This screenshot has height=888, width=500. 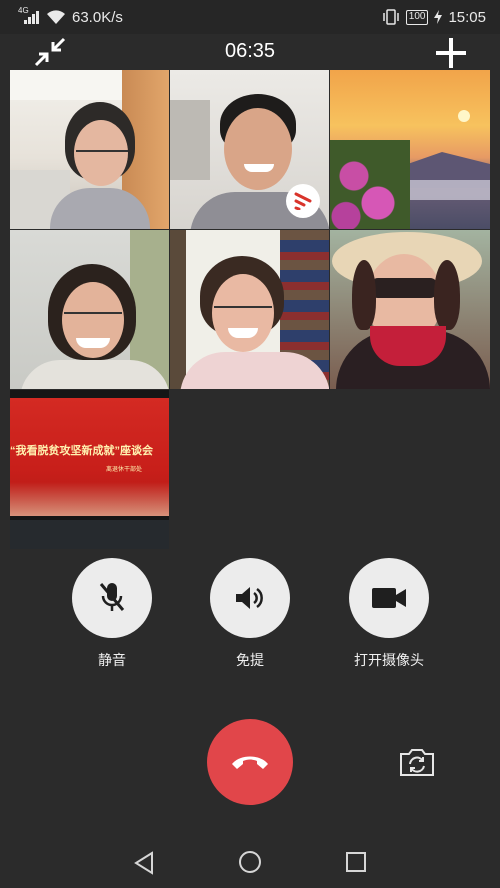 I want to click on network-type-label: 4G, so click(x=23, y=10).